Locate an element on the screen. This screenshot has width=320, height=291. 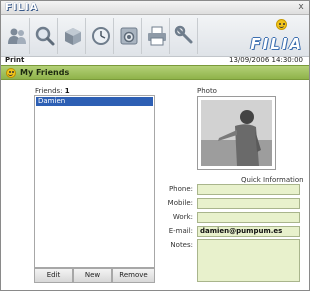
photo-label: Photo is located at coordinates (207, 91).